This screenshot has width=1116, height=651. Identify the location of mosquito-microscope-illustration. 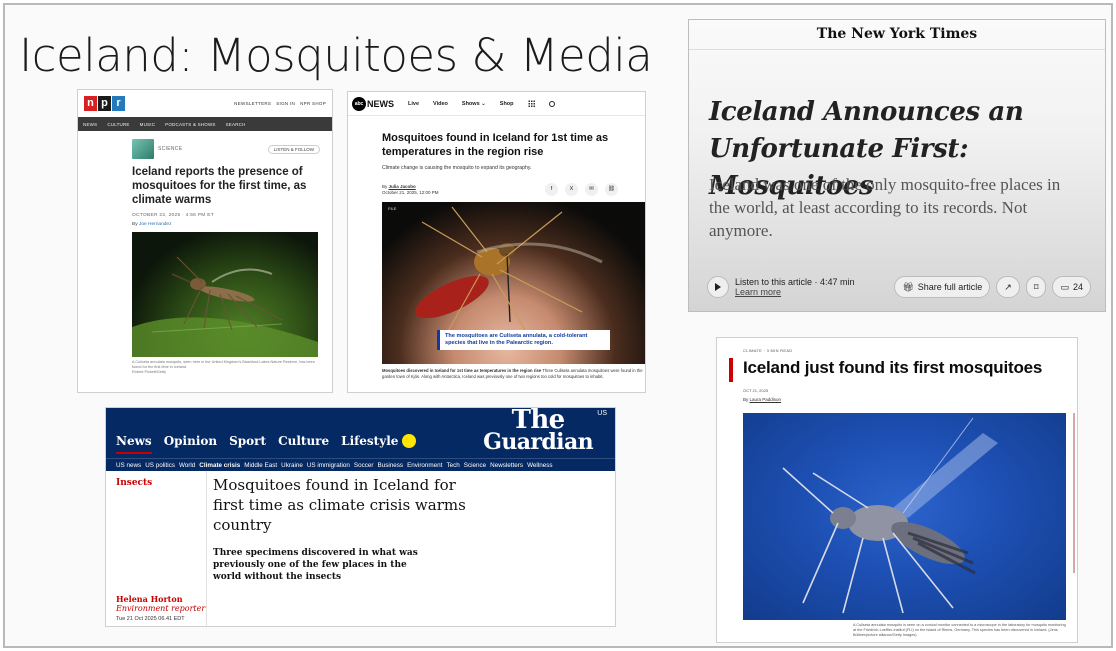
(890, 515).